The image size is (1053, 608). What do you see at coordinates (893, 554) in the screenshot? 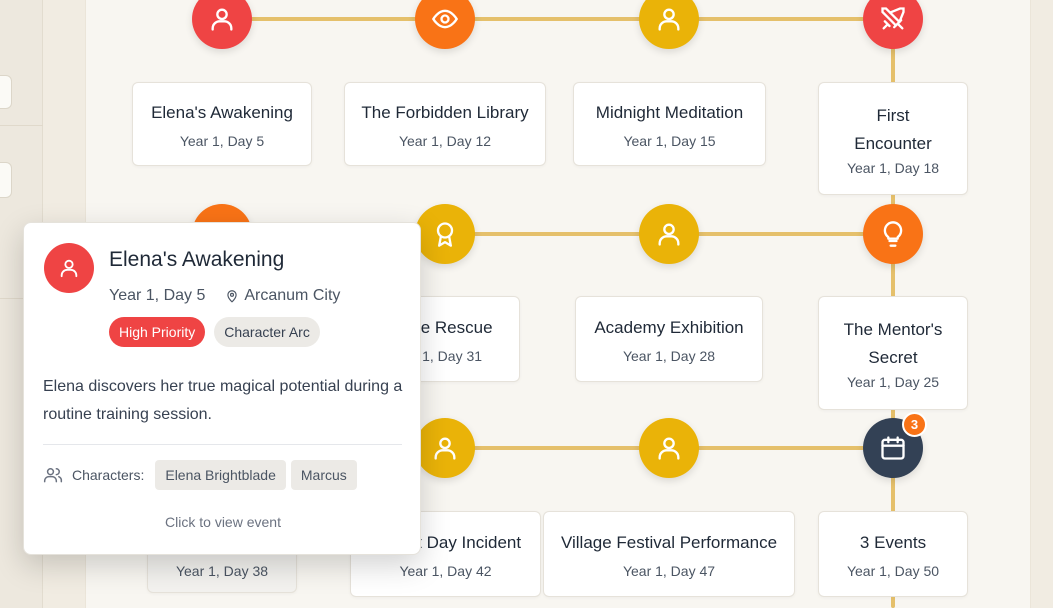
I see `event-card: 3 Events Year 1, Day 50` at bounding box center [893, 554].